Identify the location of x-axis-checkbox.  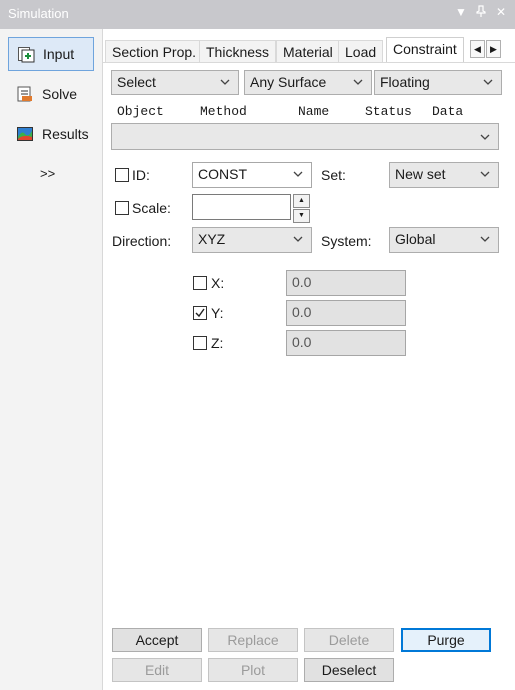
(200, 283).